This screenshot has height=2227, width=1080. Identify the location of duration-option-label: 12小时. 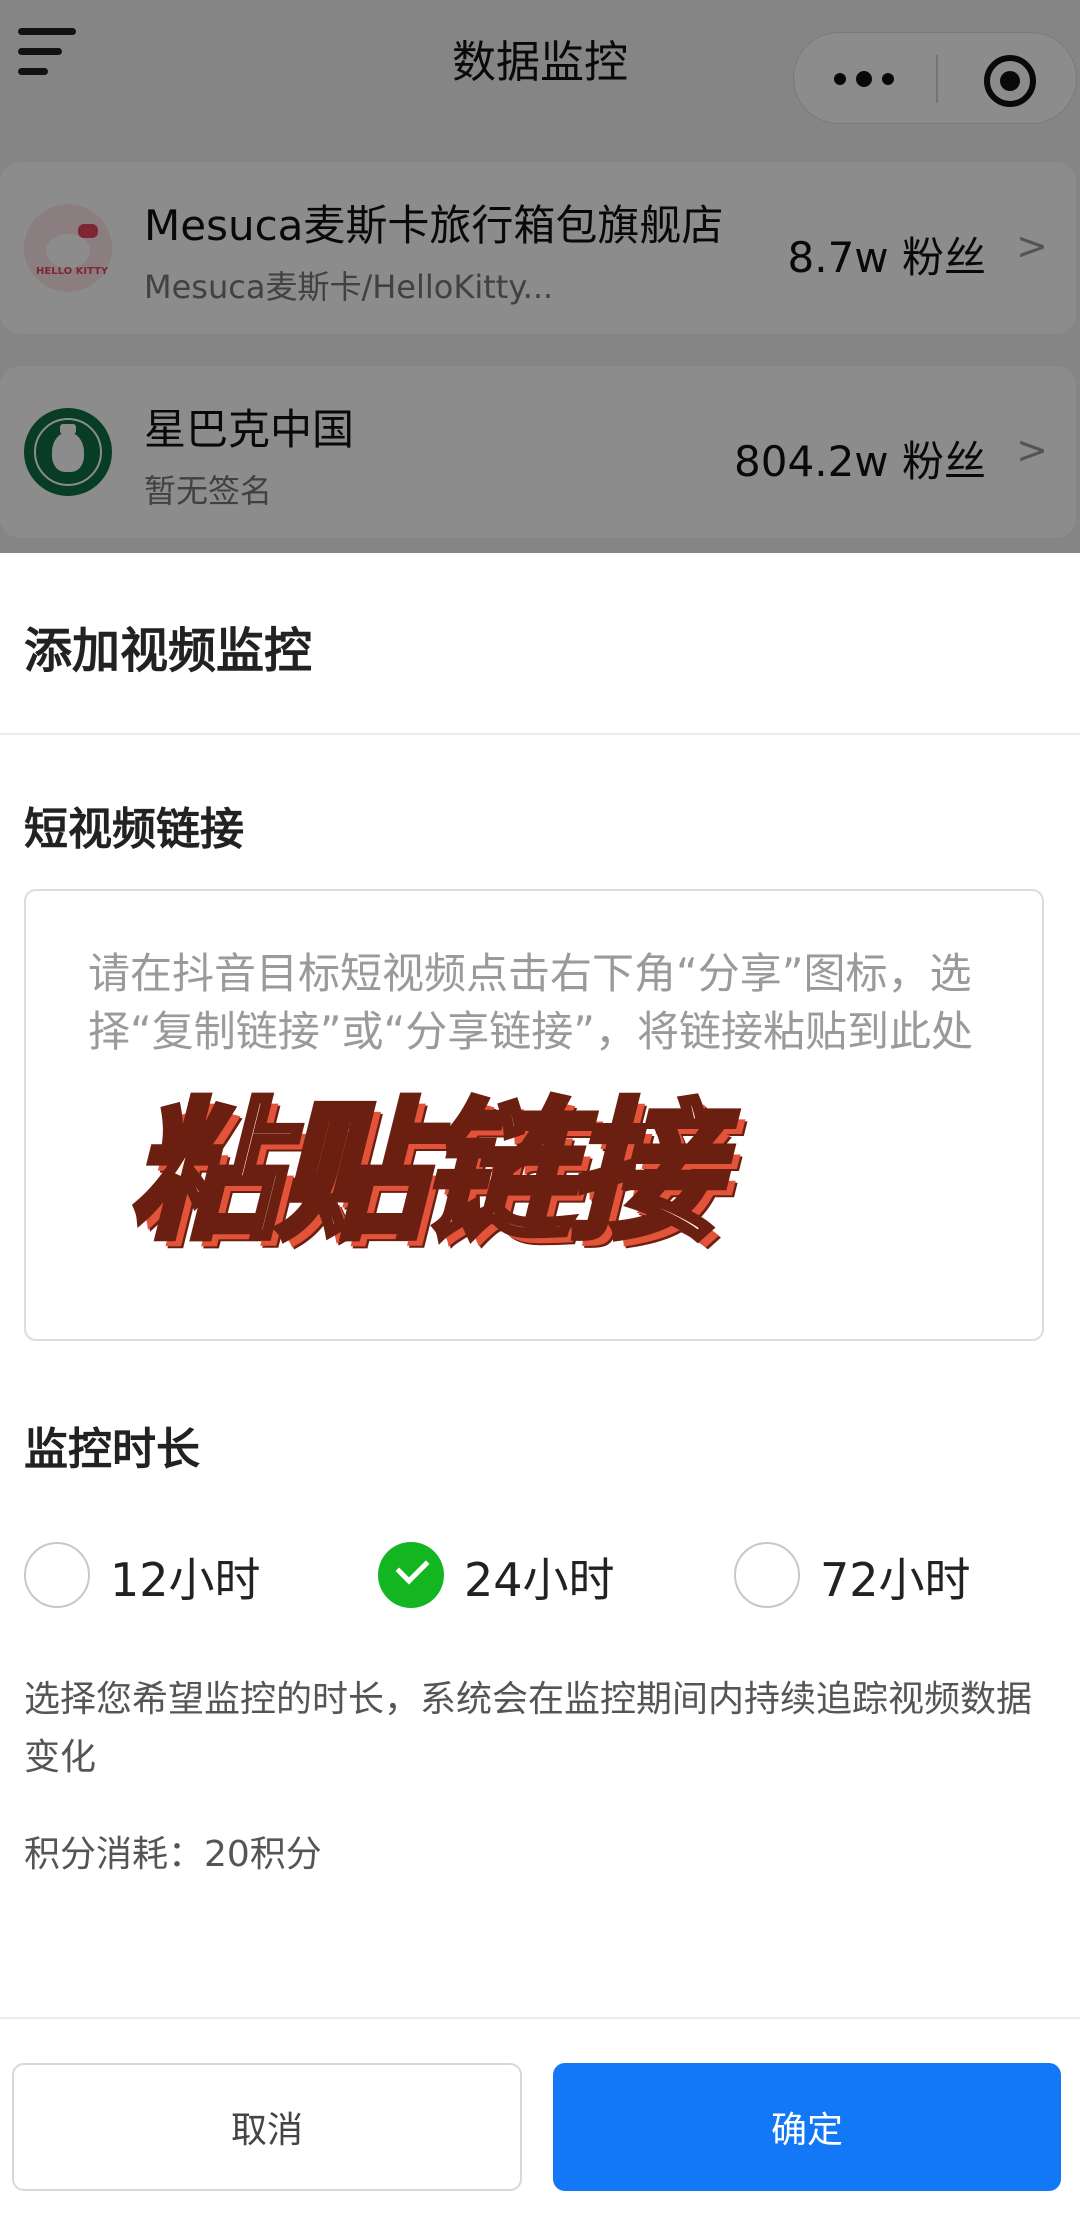
(185, 1580).